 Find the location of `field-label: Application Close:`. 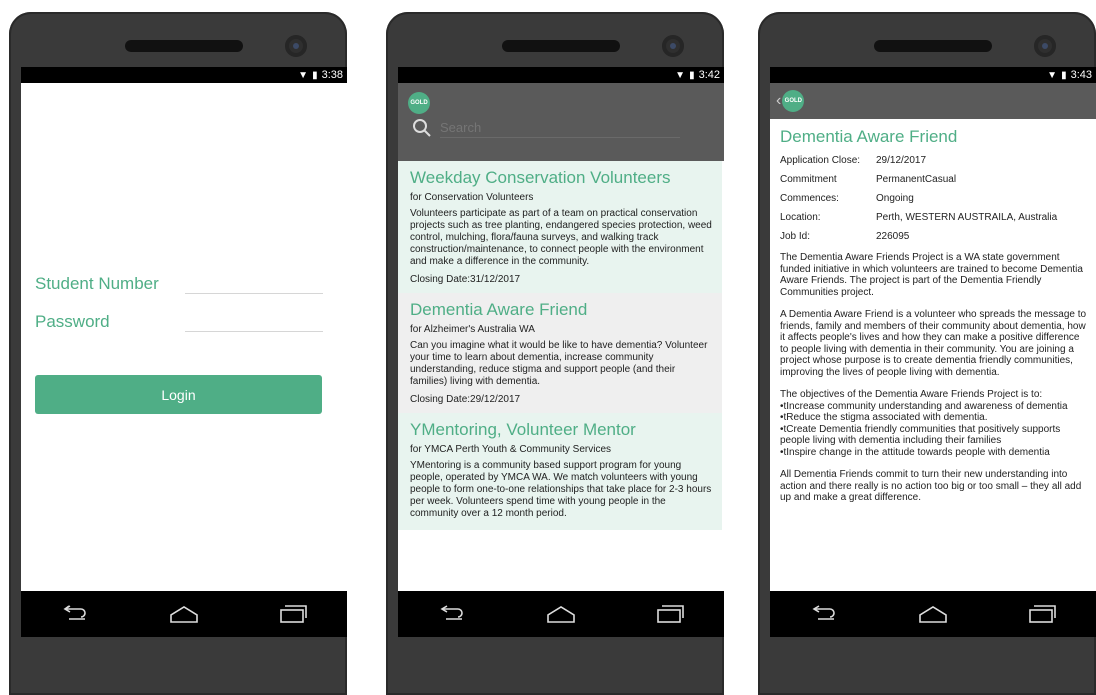

field-label: Application Close: is located at coordinates (820, 160).